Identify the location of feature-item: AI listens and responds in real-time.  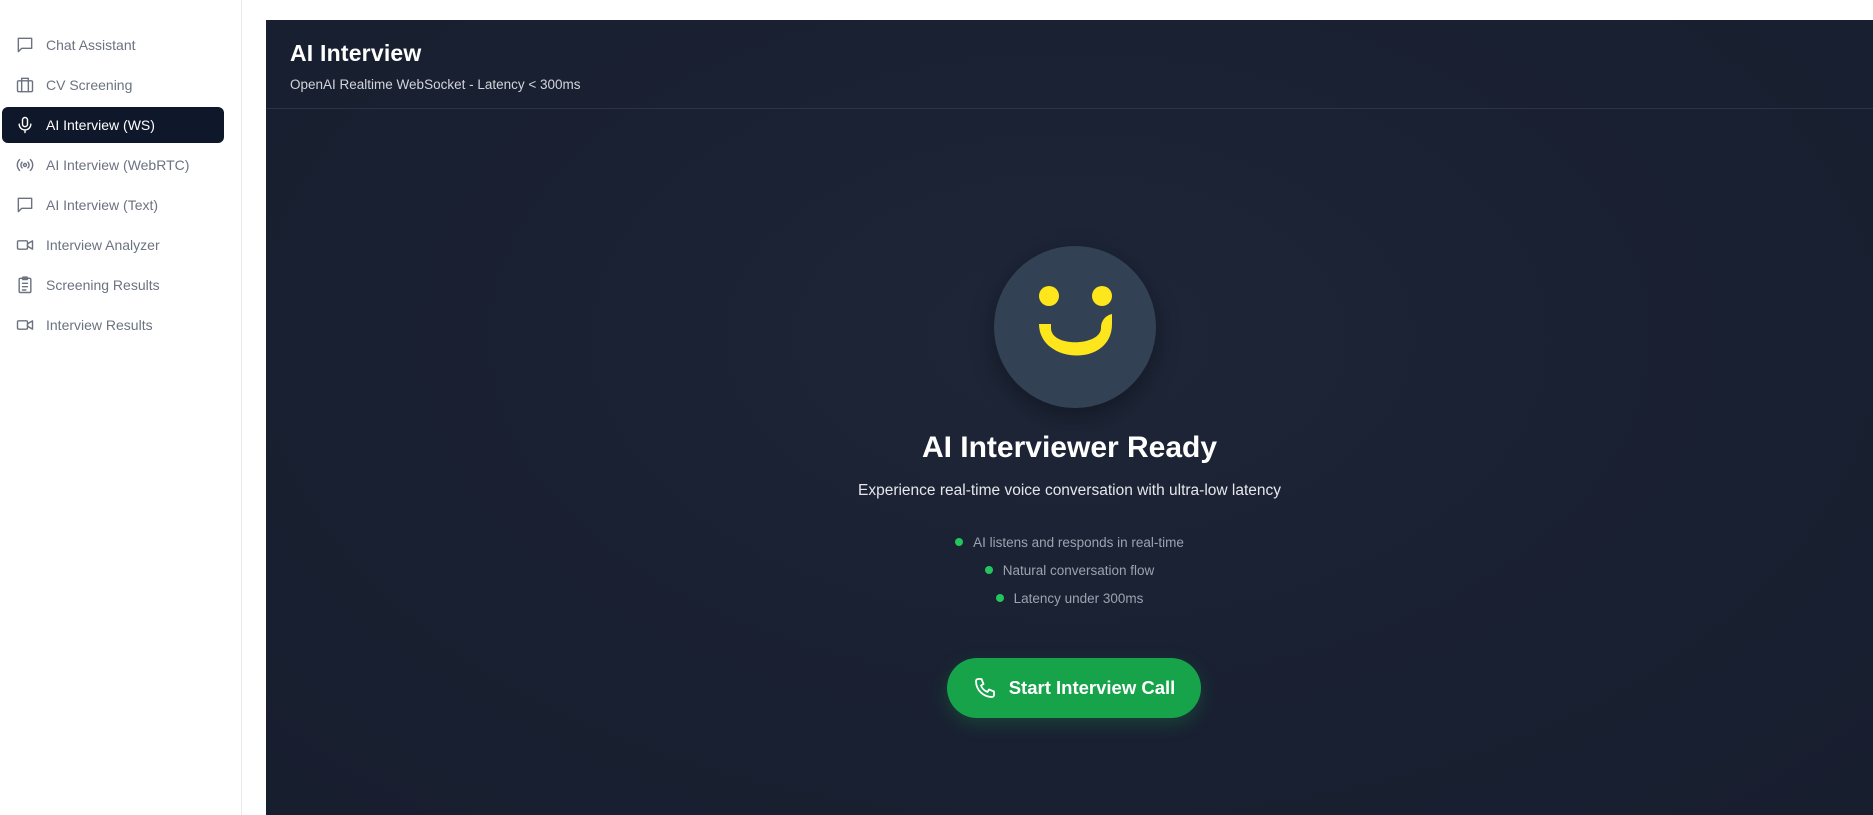
(1069, 542).